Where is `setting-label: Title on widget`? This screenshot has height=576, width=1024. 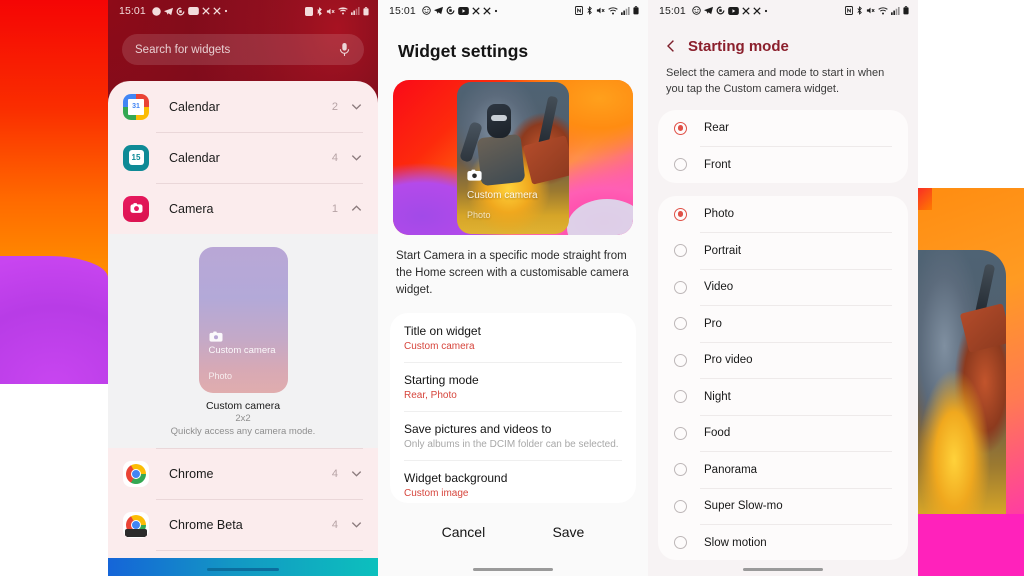
setting-label: Title on widget is located at coordinates (442, 330).